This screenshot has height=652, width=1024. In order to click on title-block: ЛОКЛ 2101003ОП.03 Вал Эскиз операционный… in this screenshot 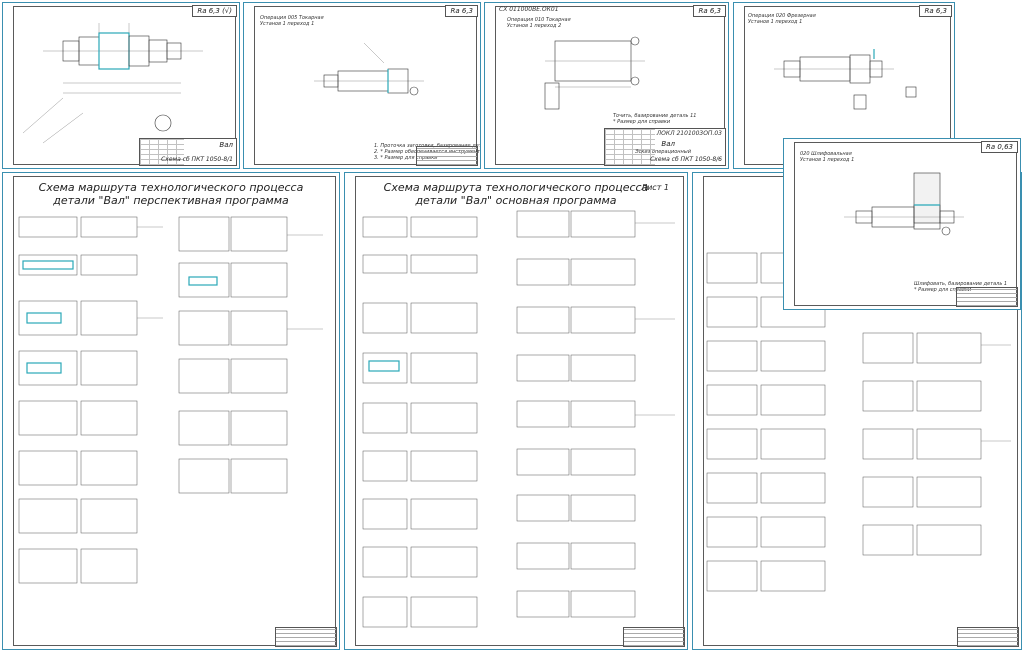, I will do `click(665, 147)`.